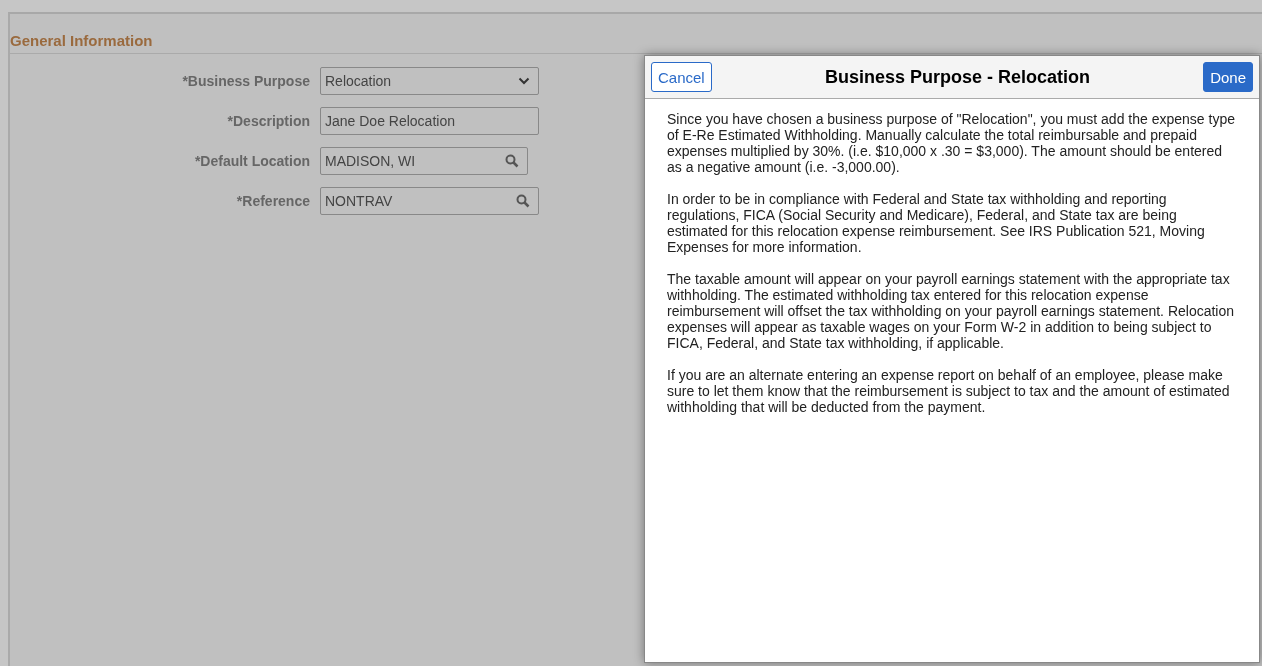 The image size is (1262, 666). I want to click on field-label: *Business Purpose, so click(246, 81).